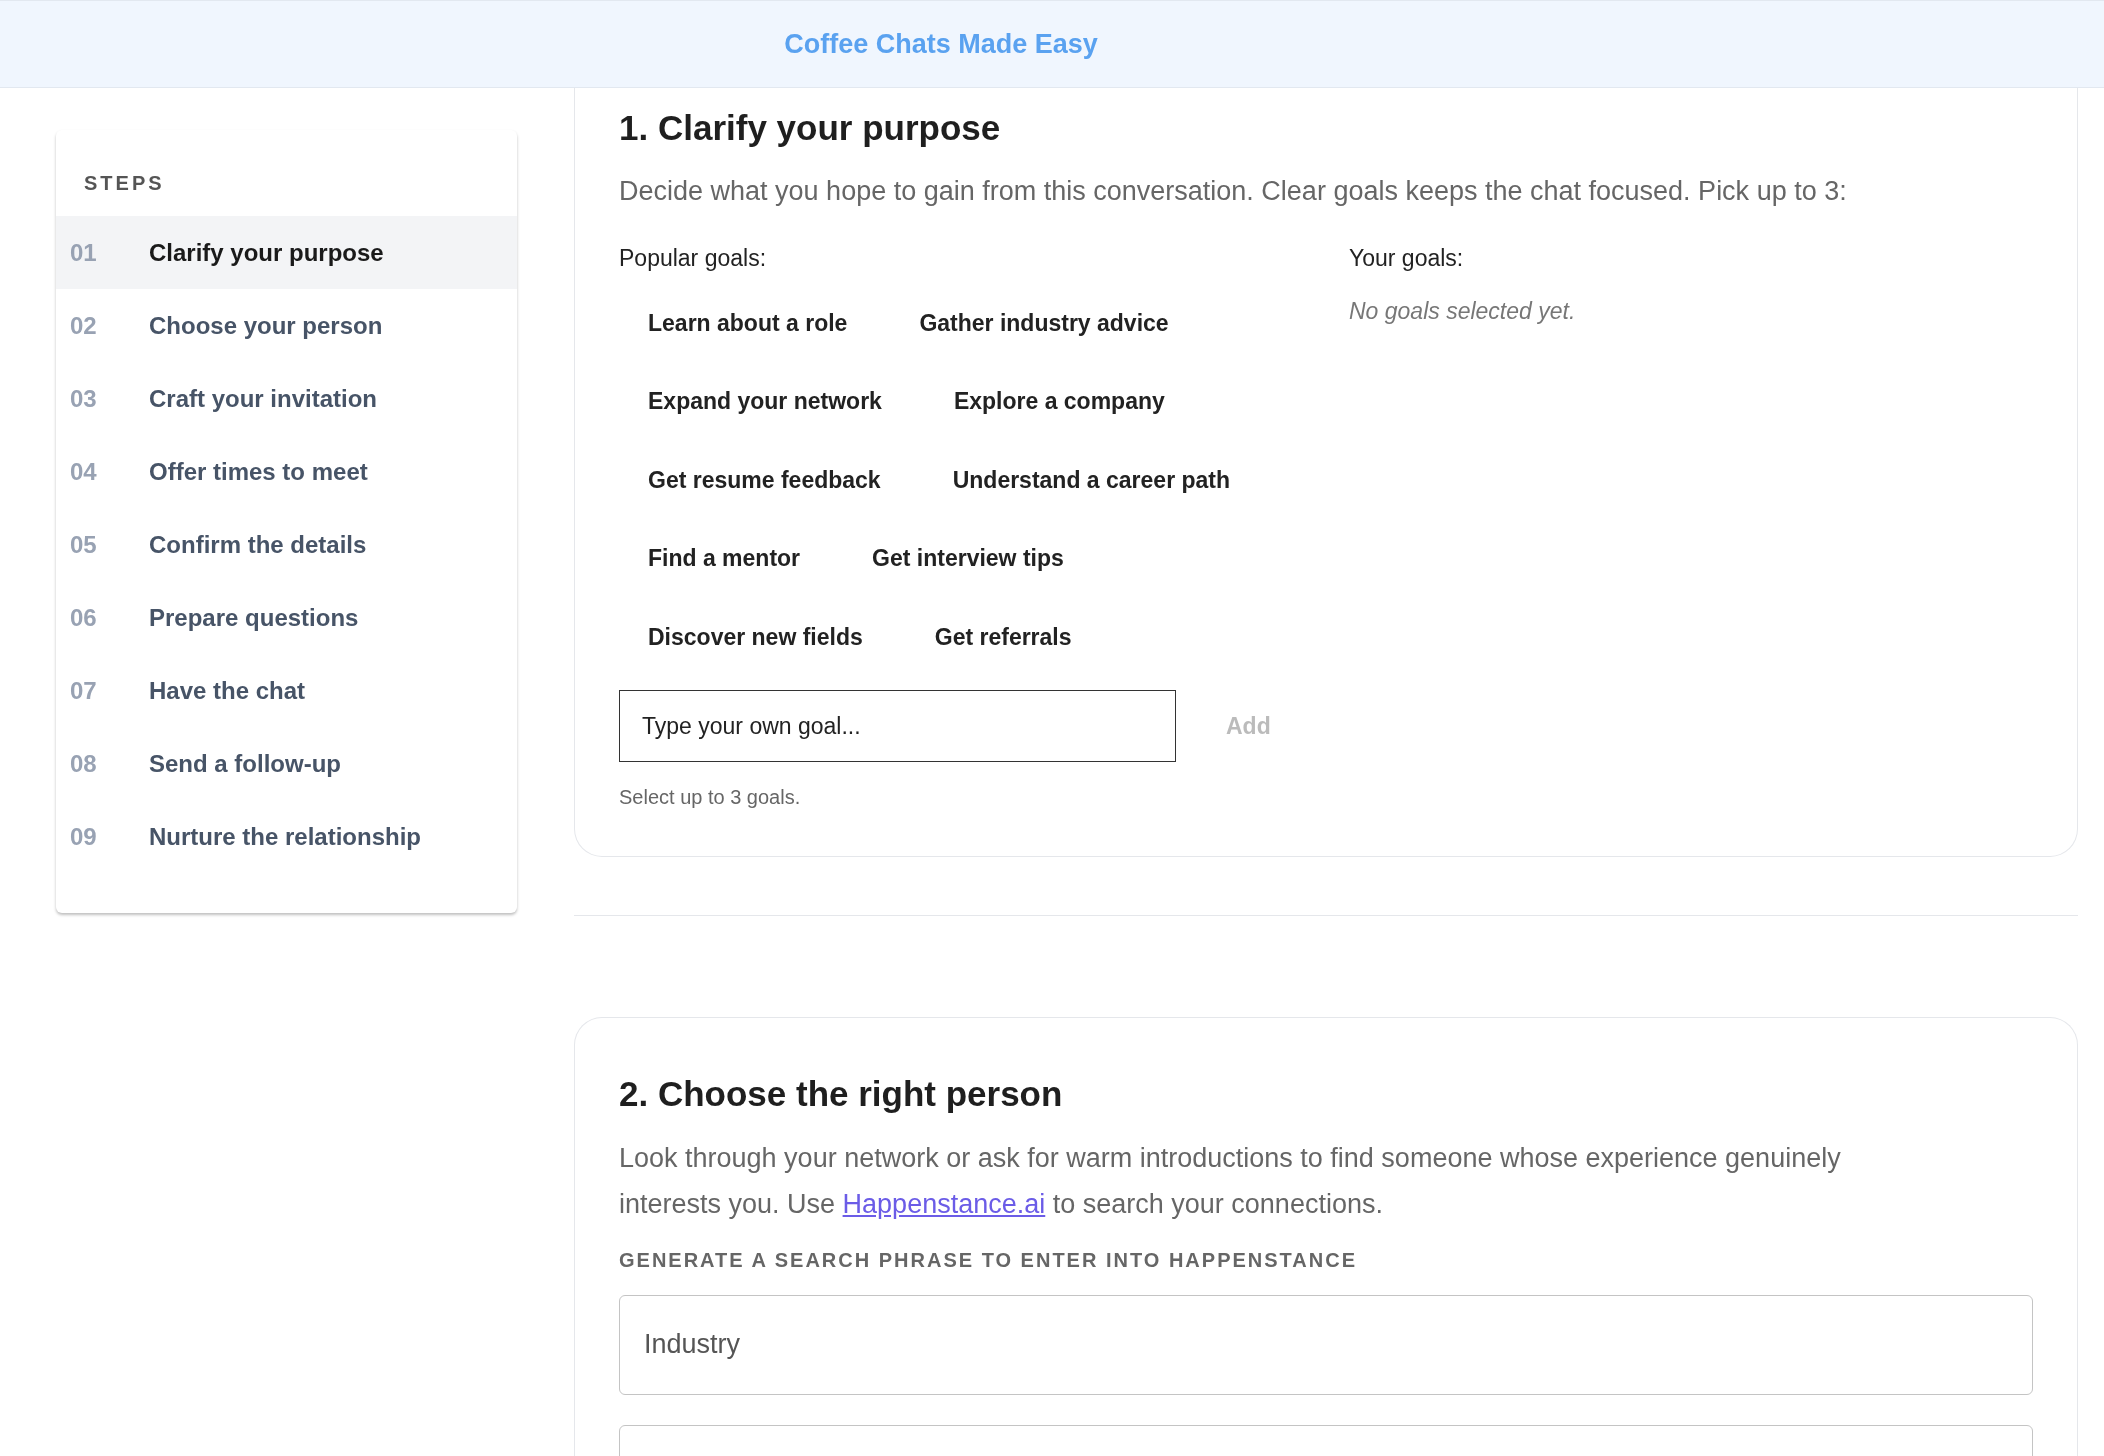 The height and width of the screenshot is (1456, 2104). I want to click on step-number: 01, so click(83, 252).